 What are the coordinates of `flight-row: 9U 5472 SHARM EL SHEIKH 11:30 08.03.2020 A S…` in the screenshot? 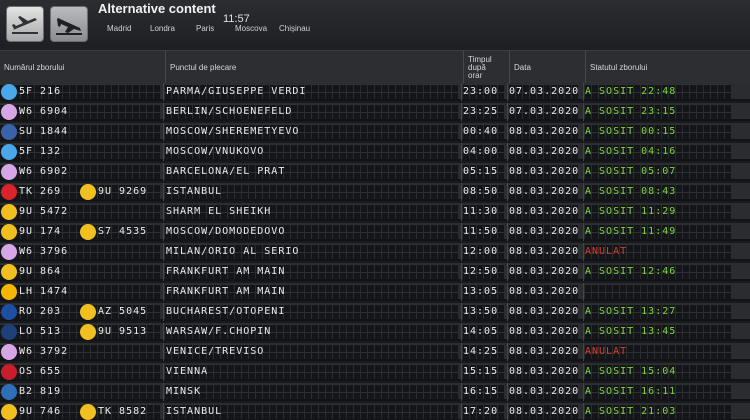 It's located at (375, 212).